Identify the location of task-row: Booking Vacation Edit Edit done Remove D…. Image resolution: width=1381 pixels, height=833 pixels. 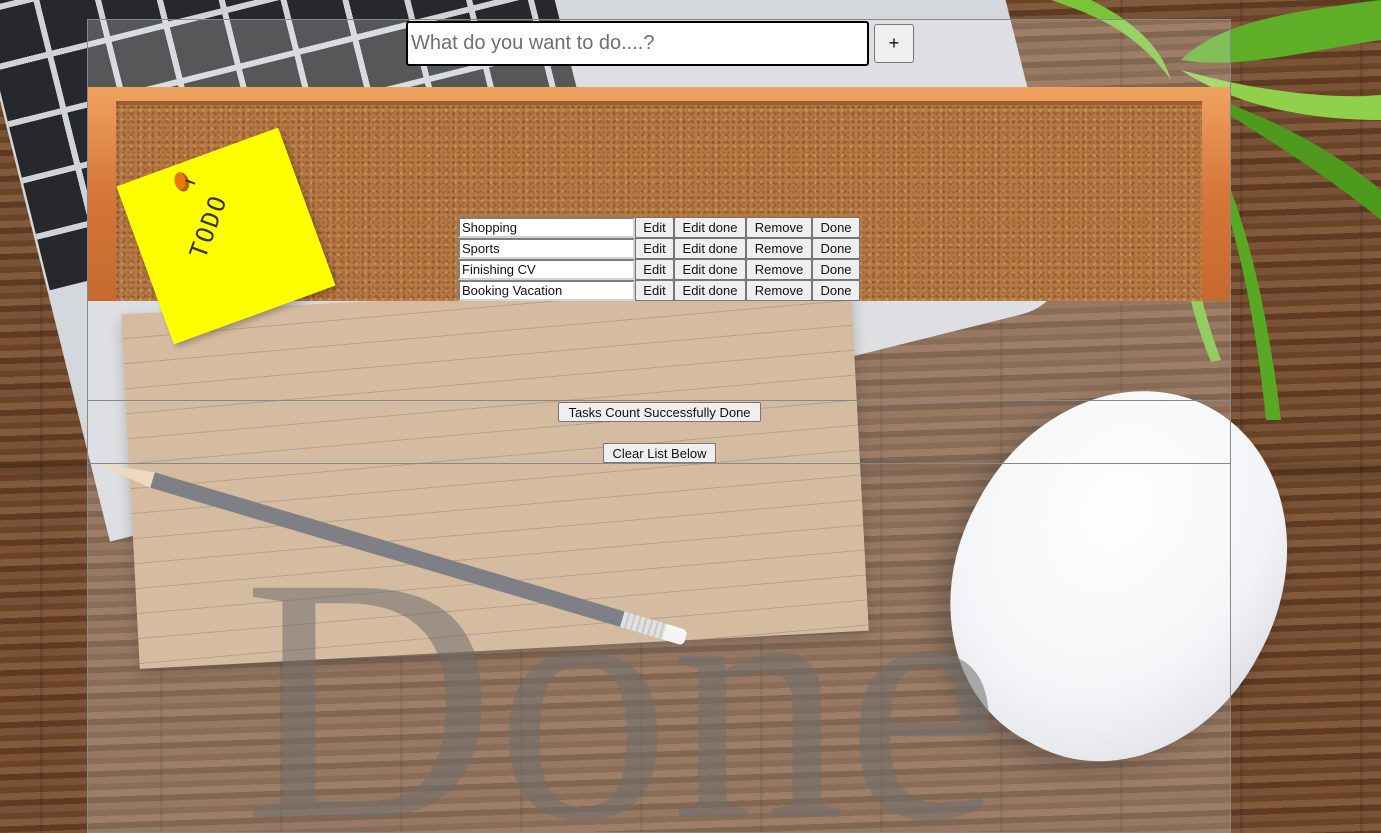
(659, 290).